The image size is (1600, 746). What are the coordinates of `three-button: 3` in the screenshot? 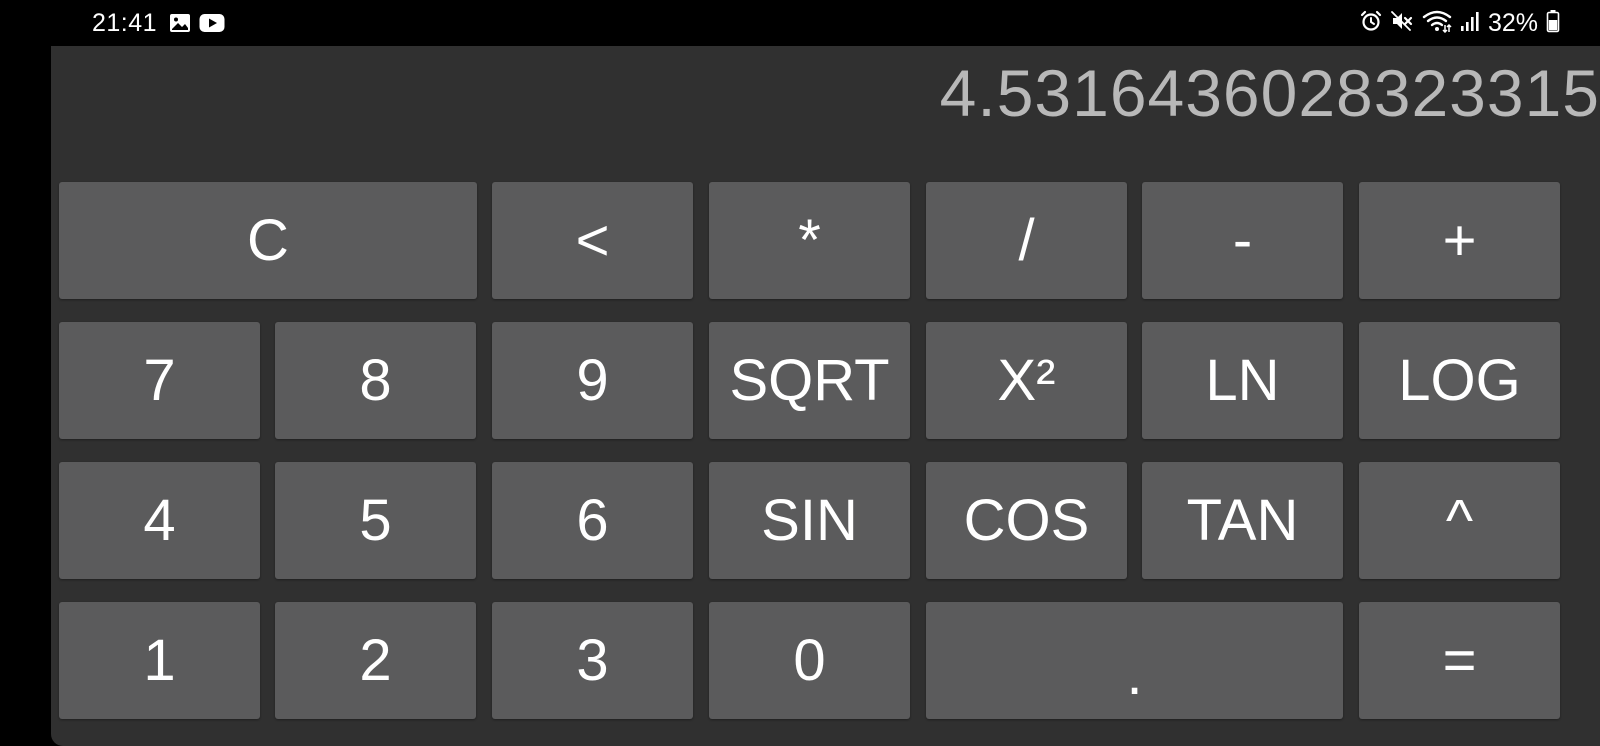 It's located at (592, 660).